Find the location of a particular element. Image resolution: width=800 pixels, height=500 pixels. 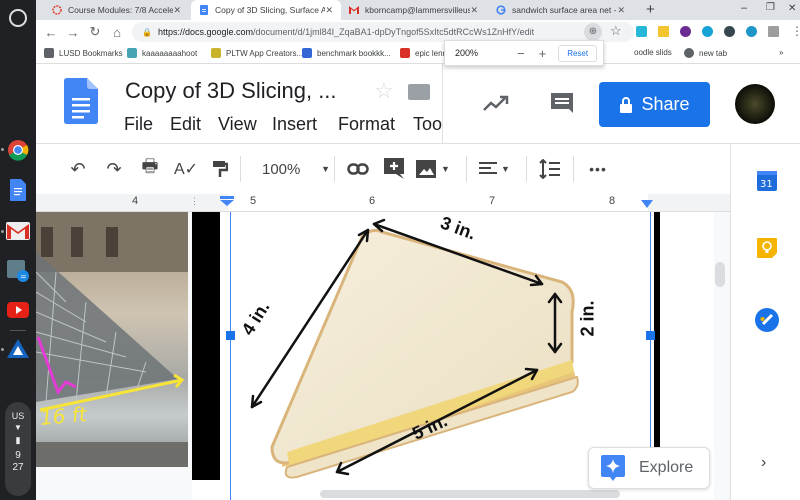

forward-button: → is located at coordinates (73, 32).